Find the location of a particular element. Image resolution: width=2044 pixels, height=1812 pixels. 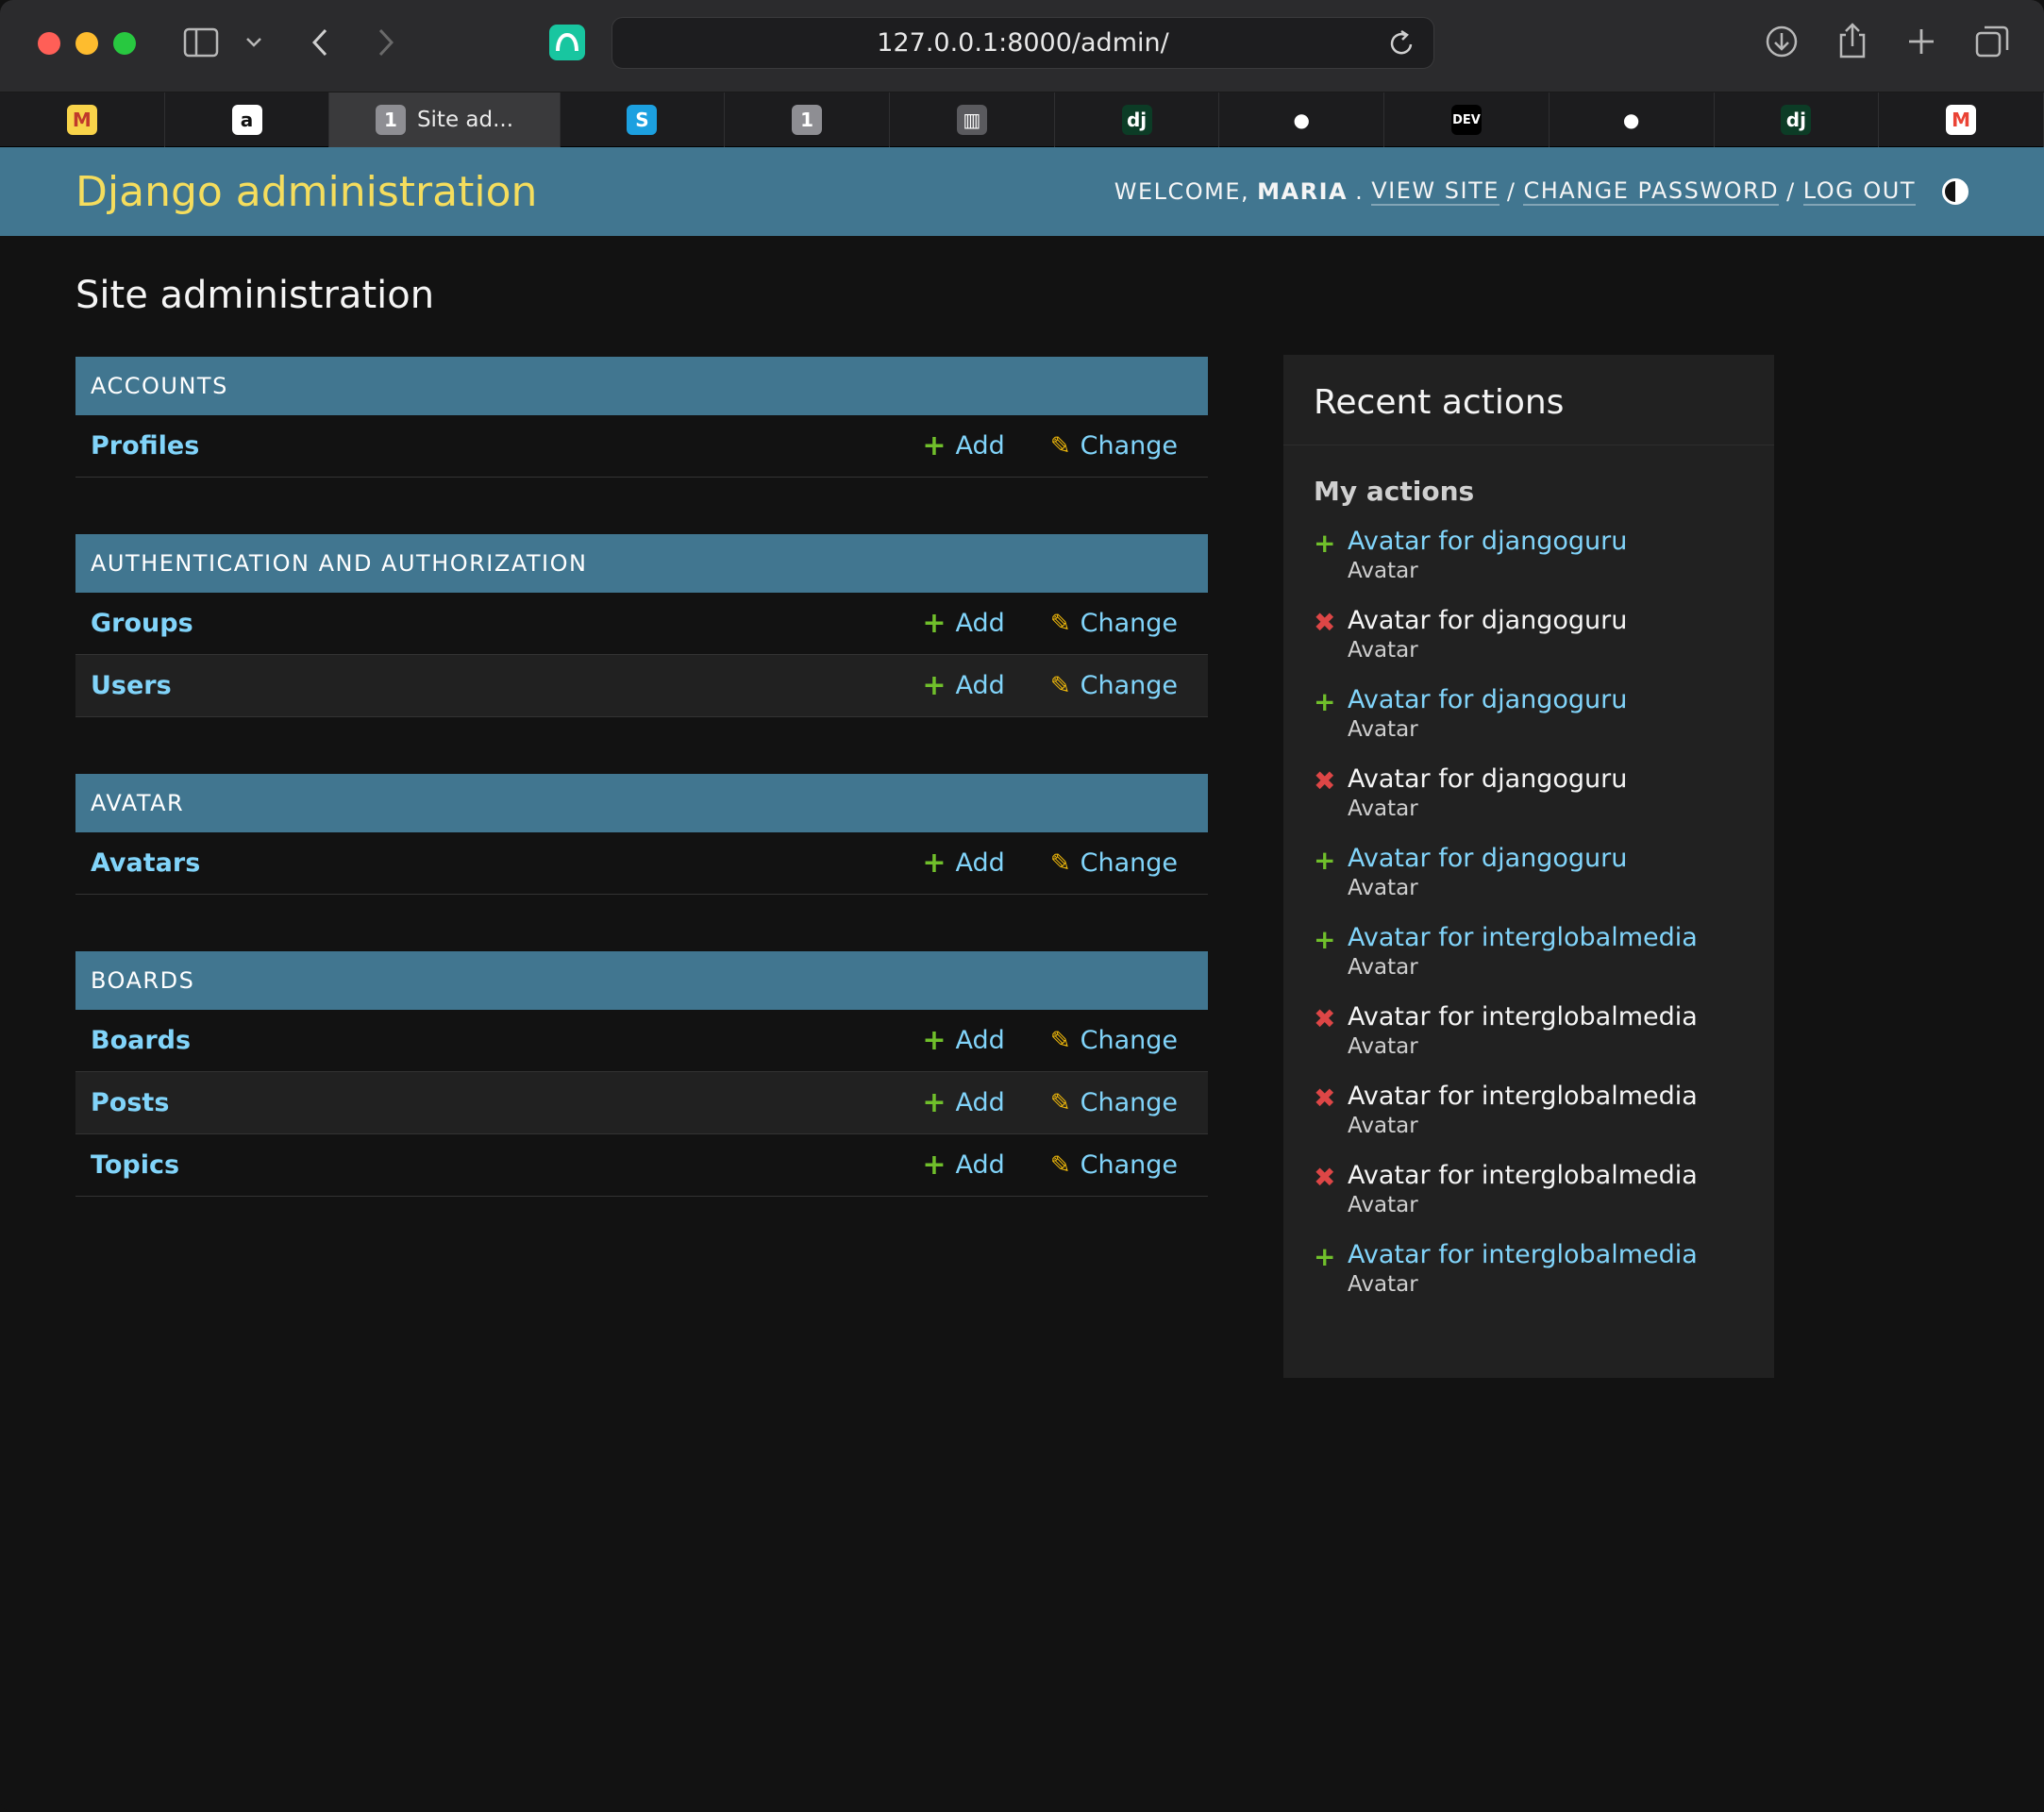

new-tab-icon is located at coordinates (1921, 41).